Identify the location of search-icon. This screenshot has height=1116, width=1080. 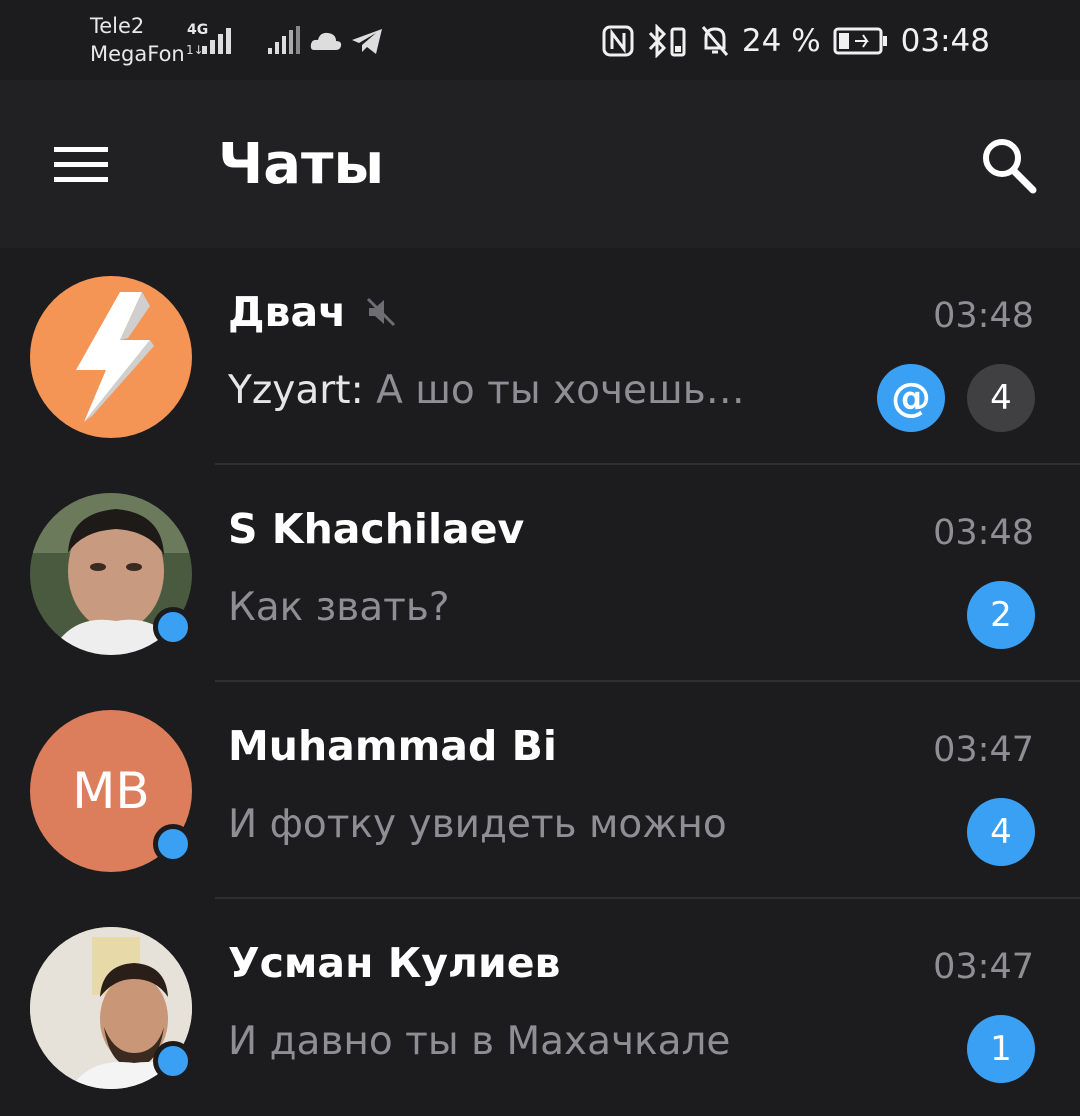
(1010, 166).